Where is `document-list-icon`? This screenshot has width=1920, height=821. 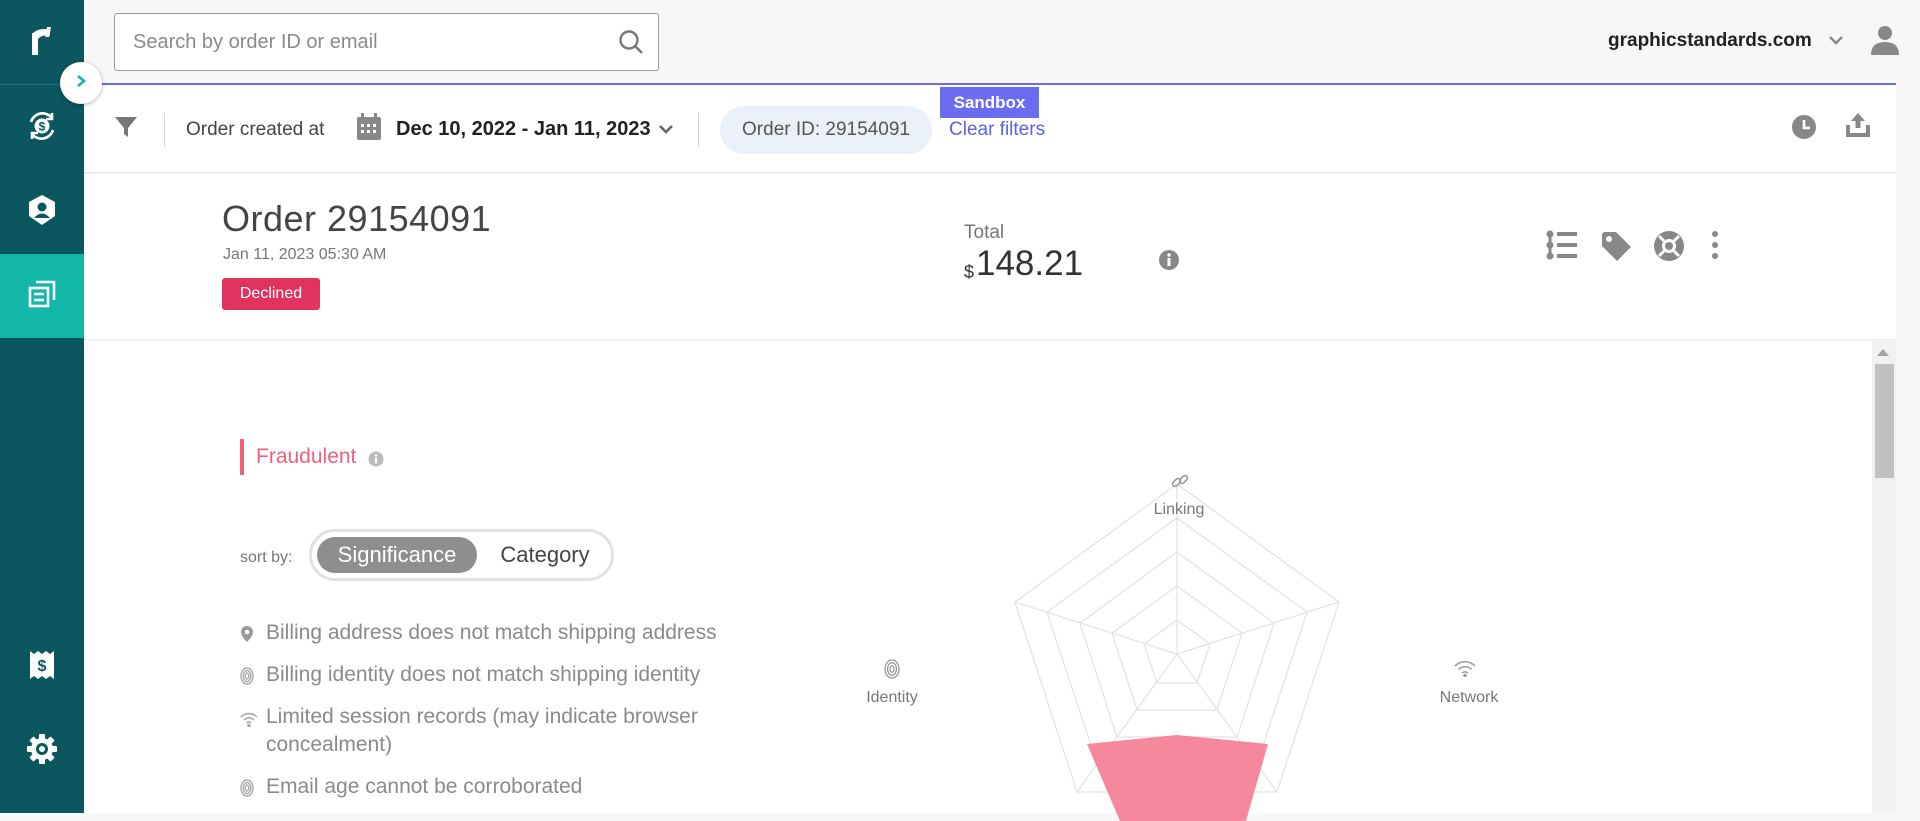
document-list-icon is located at coordinates (42, 296).